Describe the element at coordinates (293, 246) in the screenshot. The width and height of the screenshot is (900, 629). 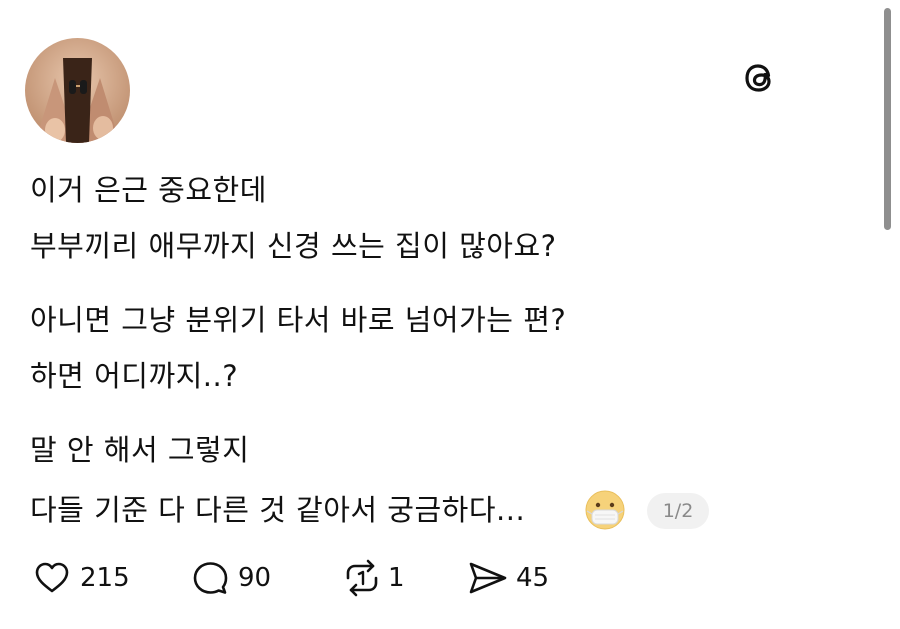
I see `post-text-line-2: 부부끼리 애무까지 신경 쓰는 집이 많아요?` at that location.